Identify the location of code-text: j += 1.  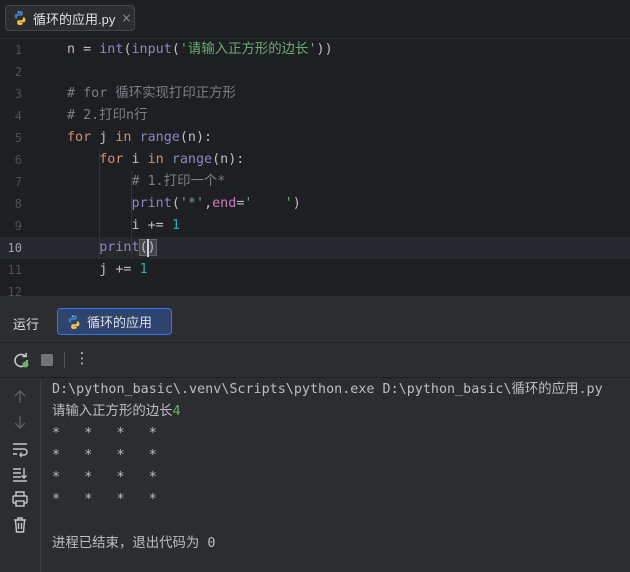
(107, 270).